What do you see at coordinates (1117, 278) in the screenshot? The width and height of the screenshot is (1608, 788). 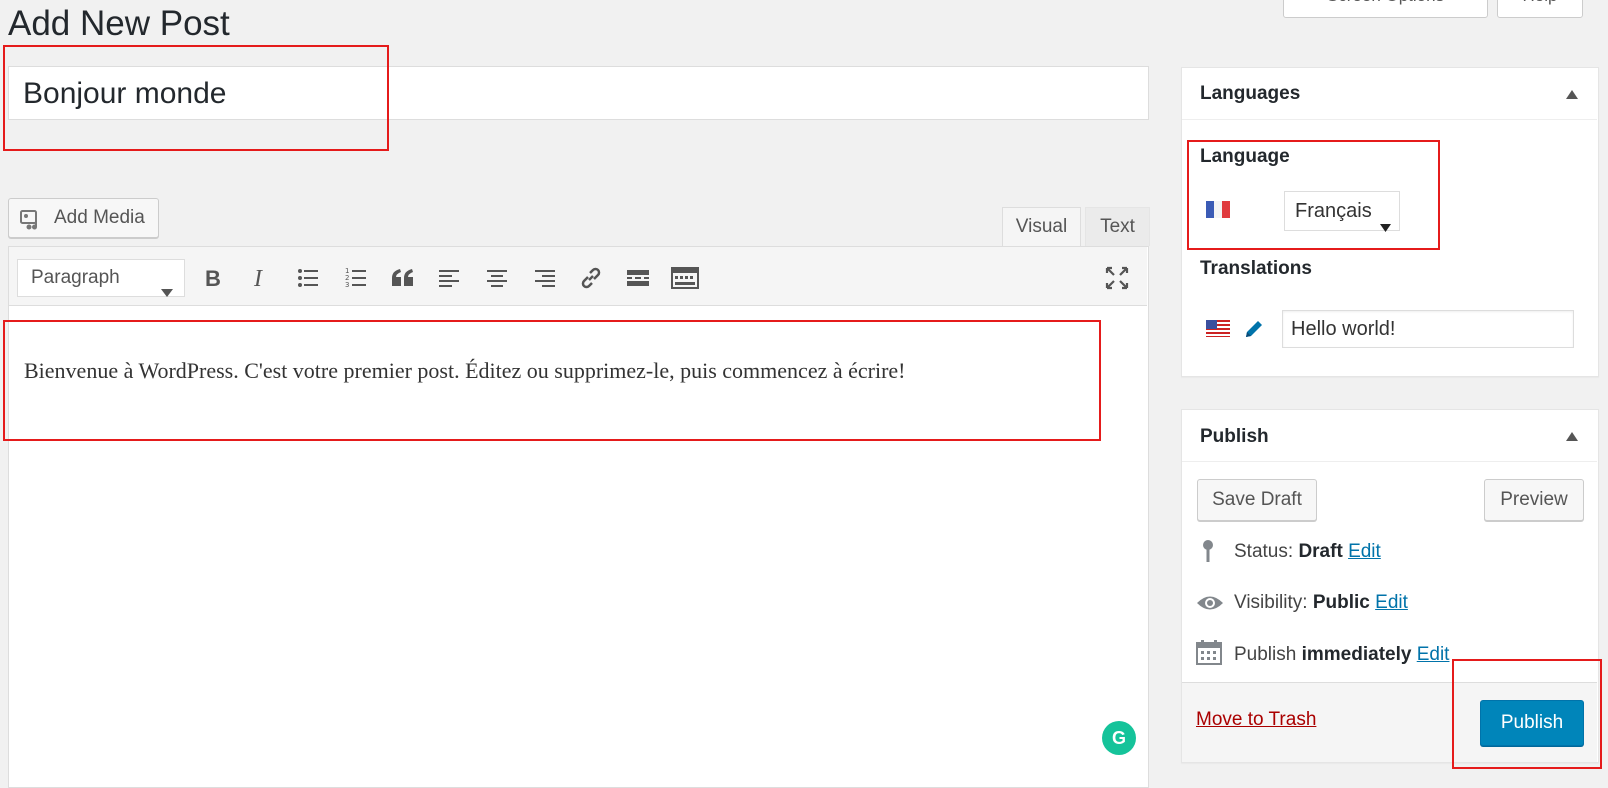 I see `fullscreen-icon` at bounding box center [1117, 278].